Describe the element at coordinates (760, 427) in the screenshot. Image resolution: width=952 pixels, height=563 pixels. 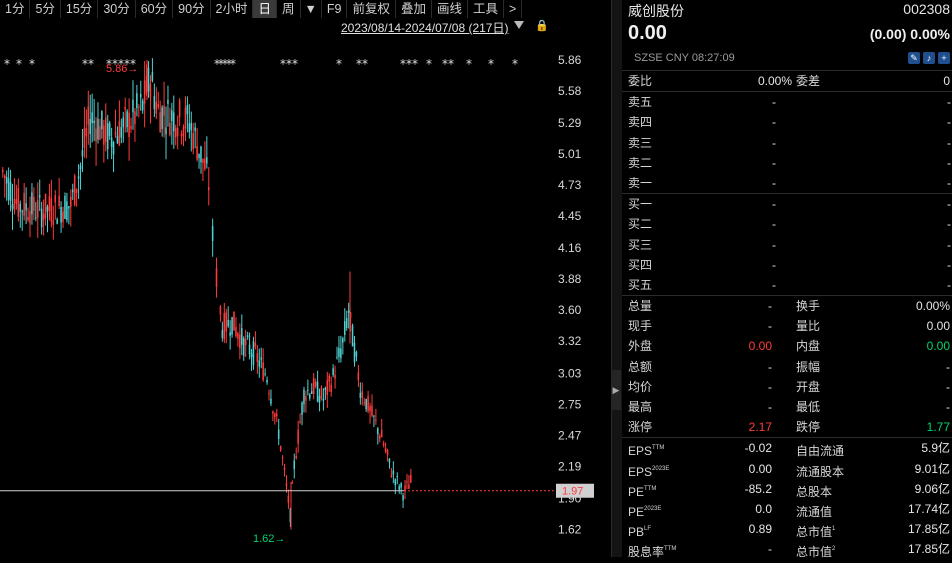
I see `stat-value: 2.17` at that location.